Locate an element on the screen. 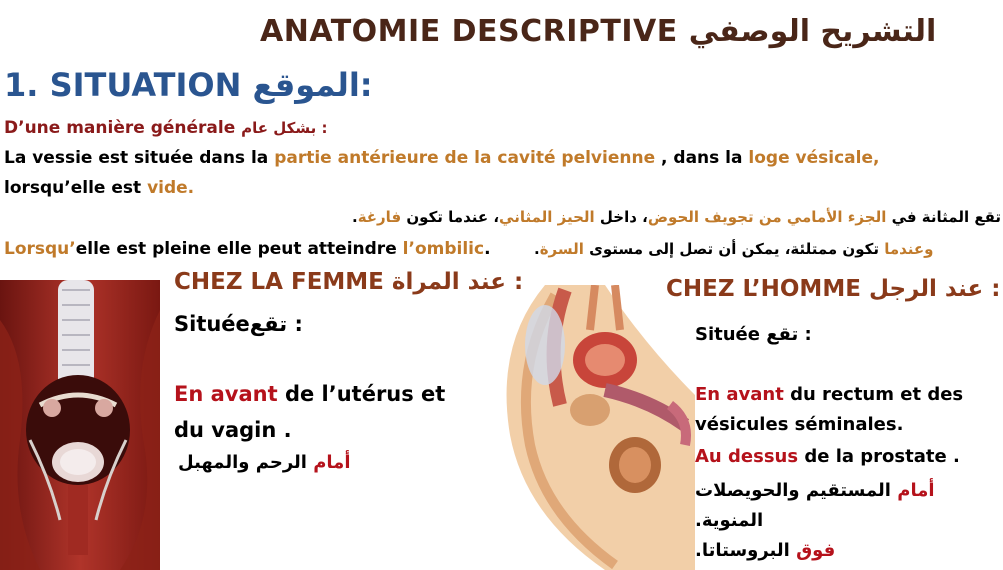 The width and height of the screenshot is (1003, 570). text: , dans la is located at coordinates (702, 158).